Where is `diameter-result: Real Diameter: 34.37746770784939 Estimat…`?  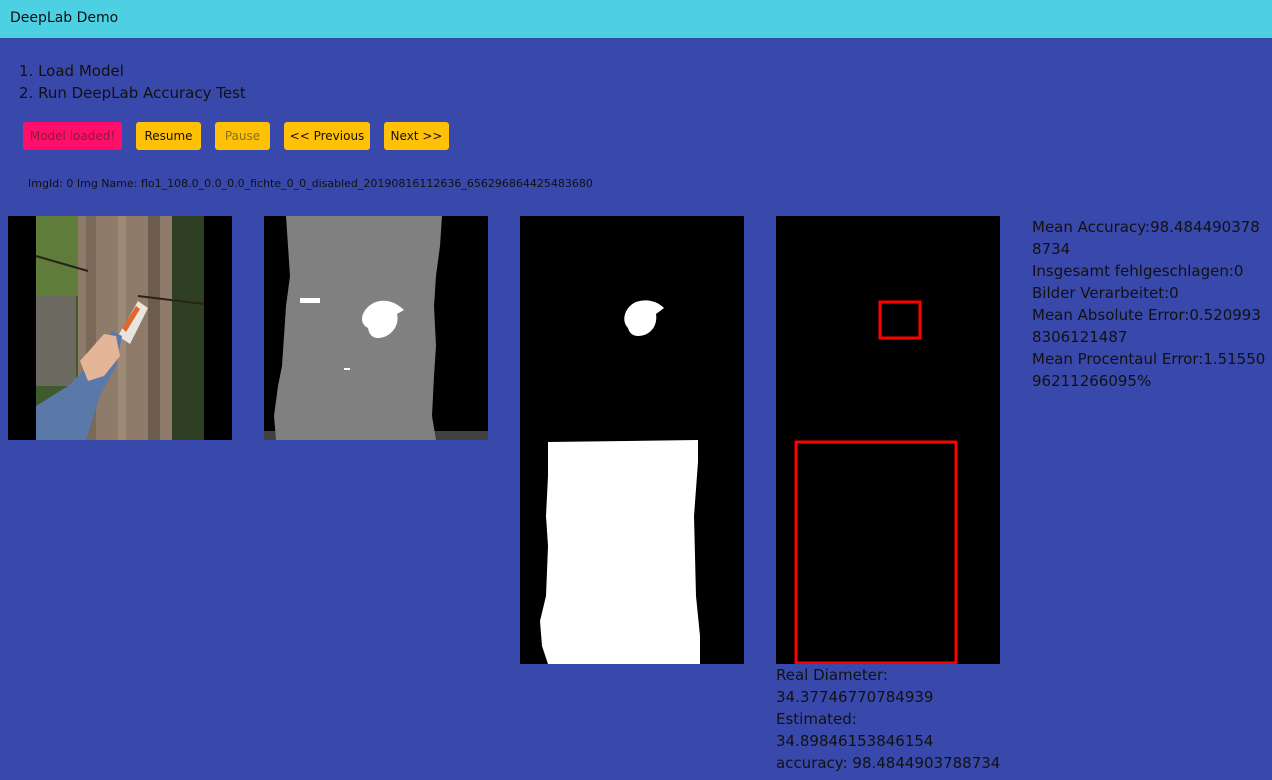 diameter-result: Real Diameter: 34.37746770784939 Estimat… is located at coordinates (891, 719).